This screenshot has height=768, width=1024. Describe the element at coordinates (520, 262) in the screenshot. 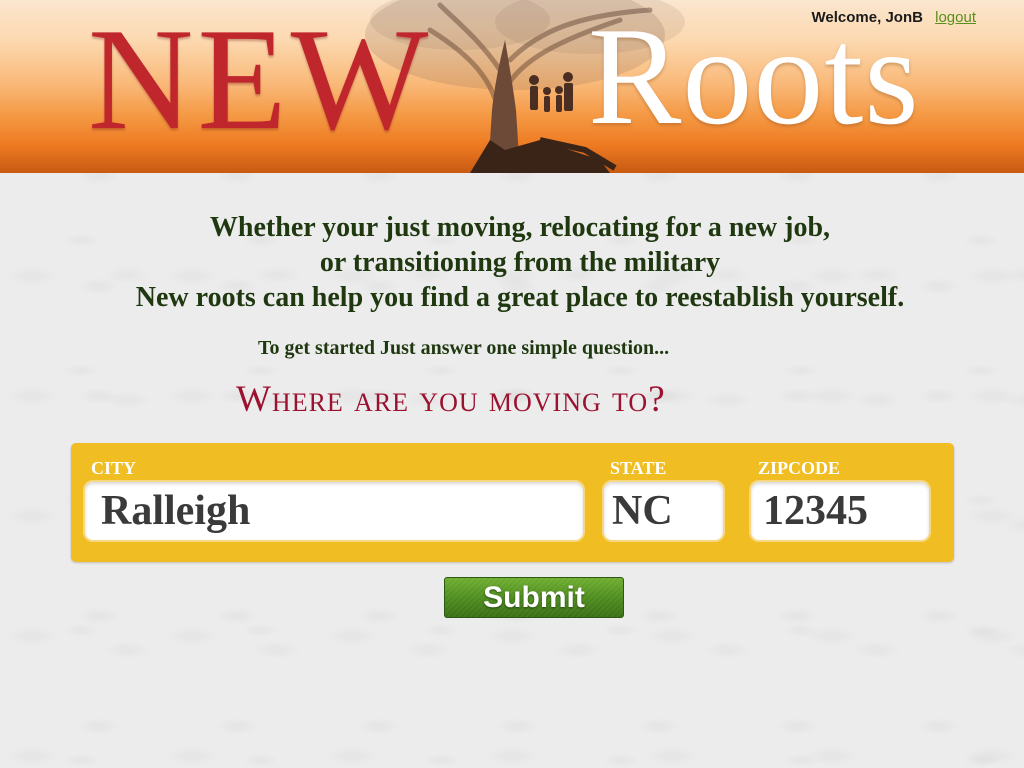

I see `intro-line-2: or transitioning from the military` at that location.